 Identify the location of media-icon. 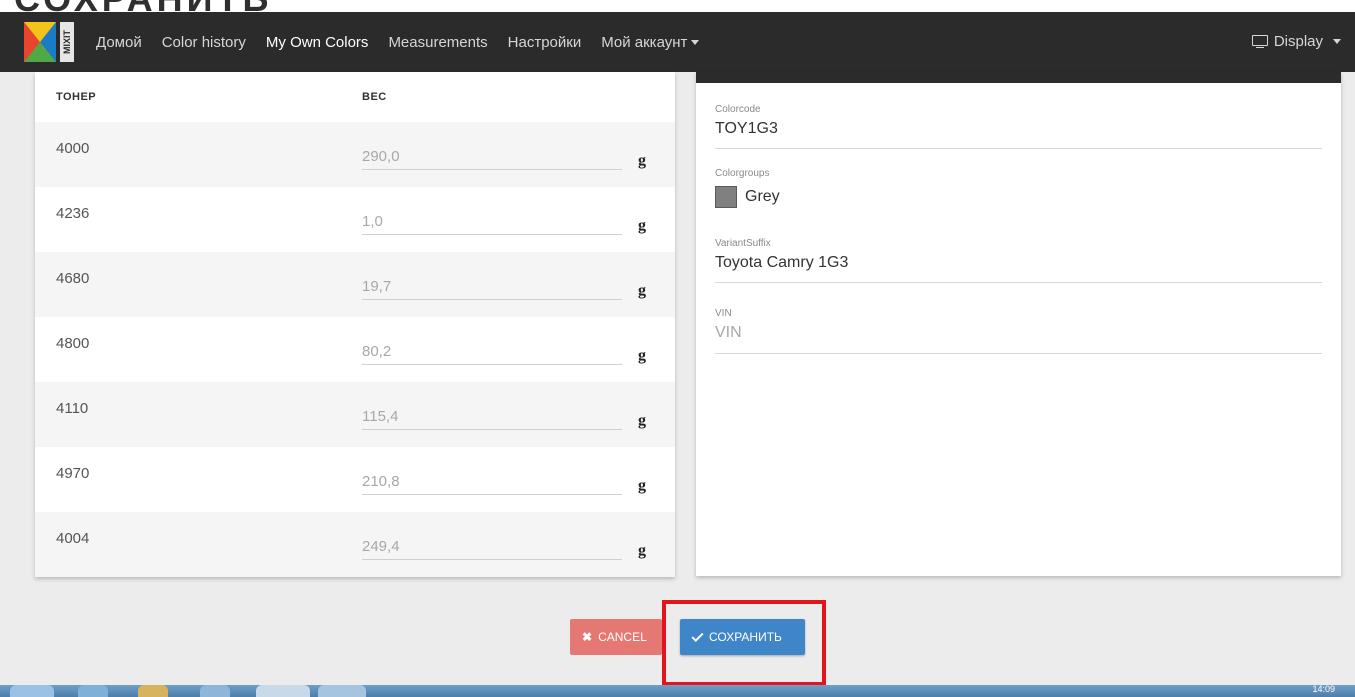
(215, 691).